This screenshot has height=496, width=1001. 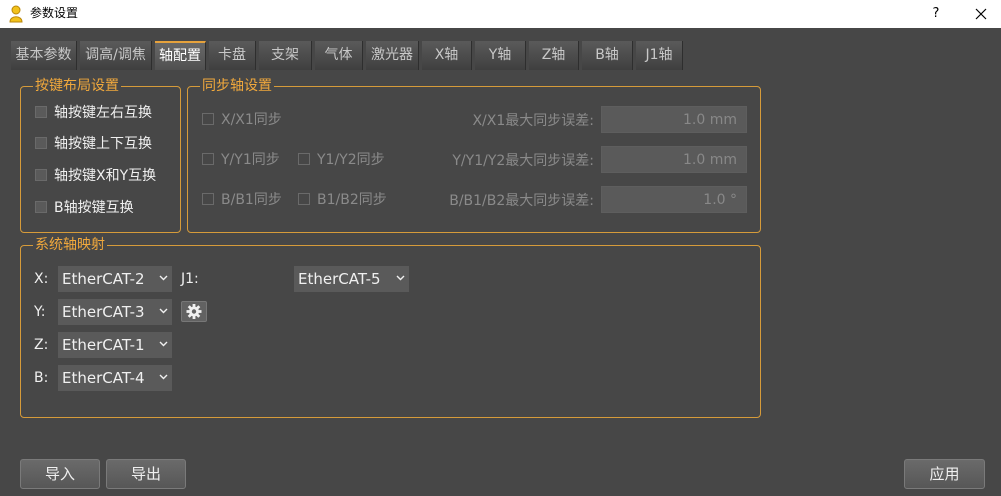 I want to click on user-icon, so click(x=16, y=14).